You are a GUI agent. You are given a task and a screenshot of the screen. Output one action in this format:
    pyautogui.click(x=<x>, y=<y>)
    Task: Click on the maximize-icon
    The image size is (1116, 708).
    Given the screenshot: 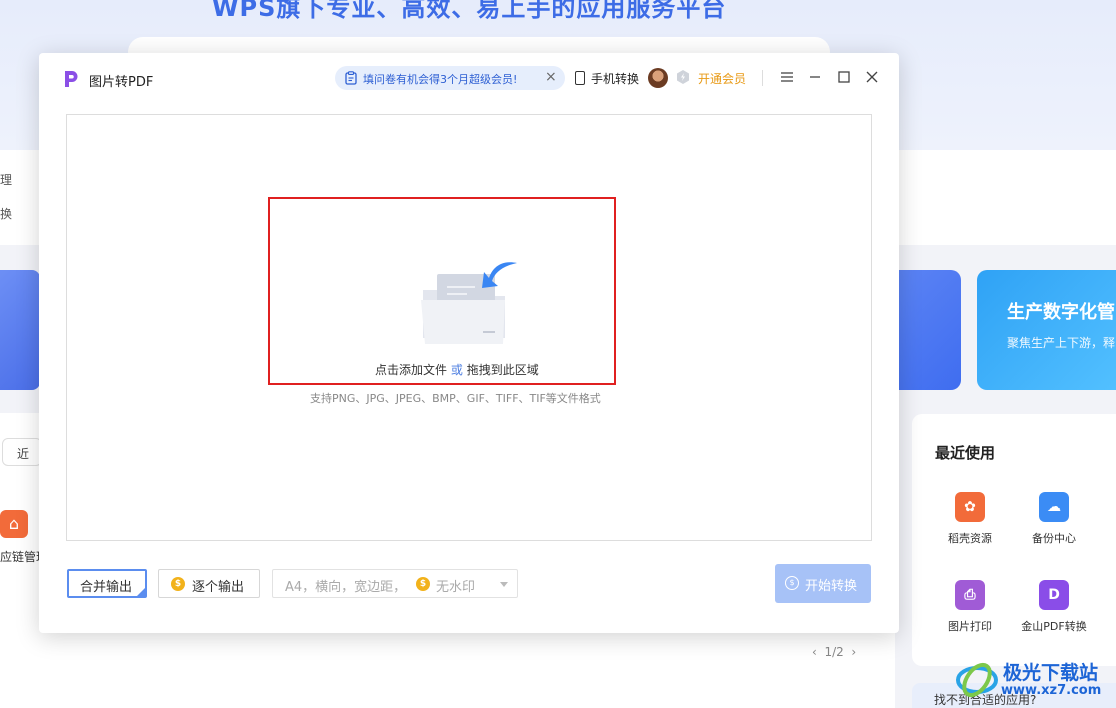 What is the action you would take?
    pyautogui.click(x=844, y=77)
    